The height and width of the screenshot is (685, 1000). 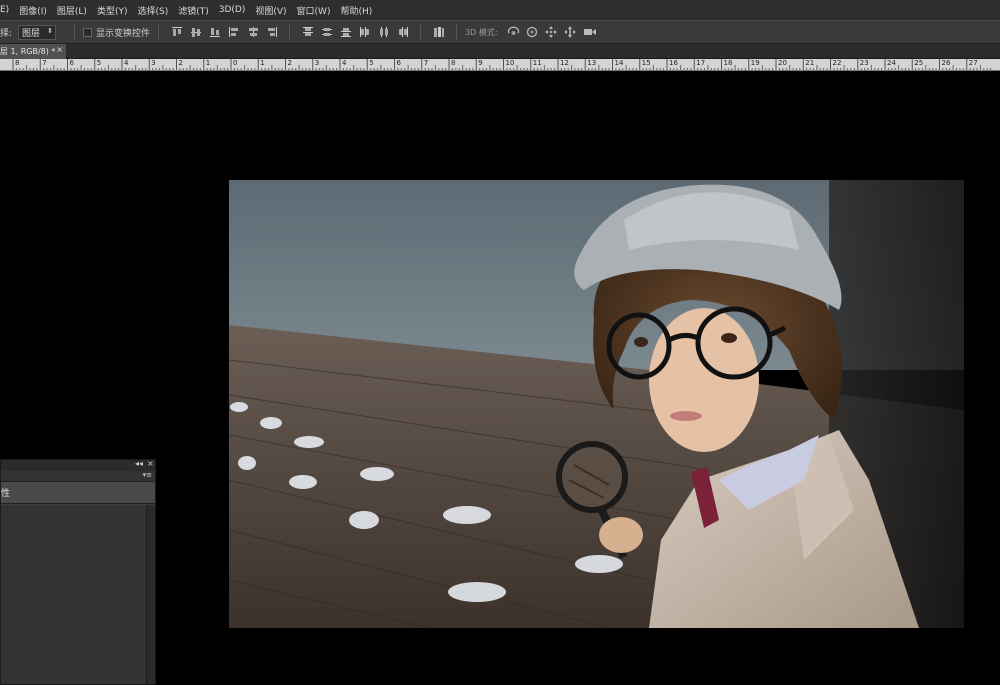 I want to click on 3d-mode-label: 3D 模式:, so click(x=481, y=32).